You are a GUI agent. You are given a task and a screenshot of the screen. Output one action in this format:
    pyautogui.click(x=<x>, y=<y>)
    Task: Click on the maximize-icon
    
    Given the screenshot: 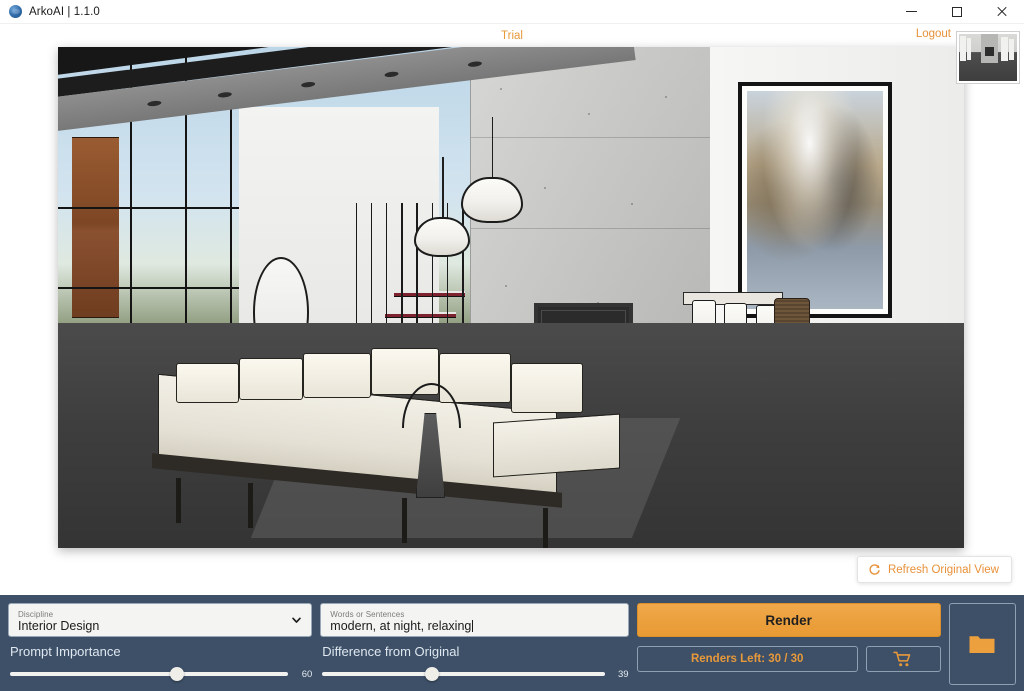 What is the action you would take?
    pyautogui.click(x=956, y=11)
    